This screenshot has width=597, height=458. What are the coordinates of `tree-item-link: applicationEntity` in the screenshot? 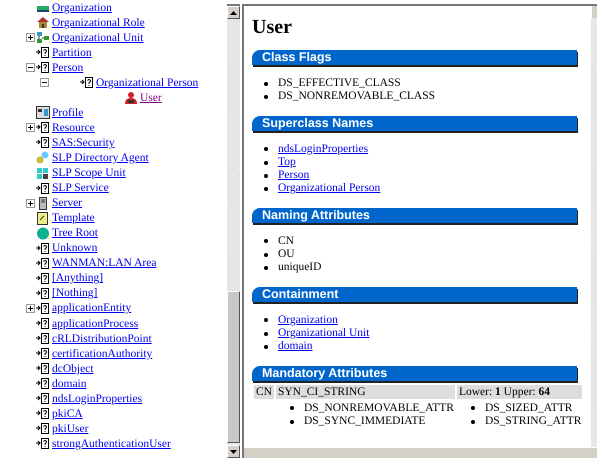 It's located at (92, 308).